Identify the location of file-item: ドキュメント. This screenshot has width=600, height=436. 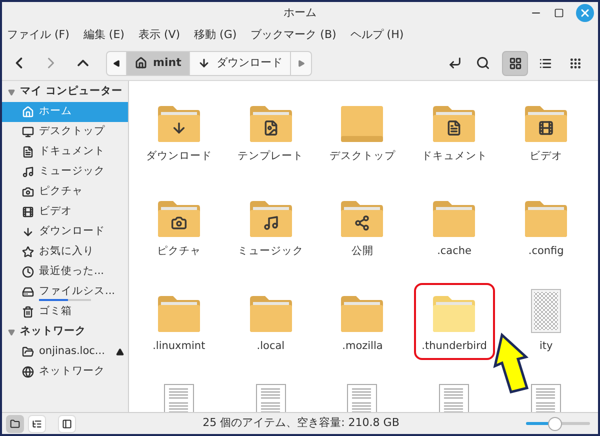
(454, 131).